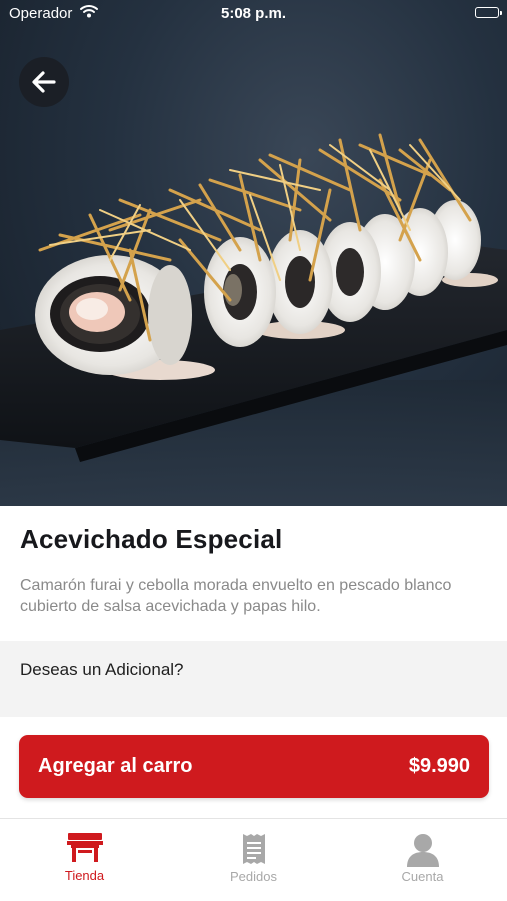 The height and width of the screenshot is (901, 507). I want to click on tab-bar: Tienda Pedidos Cuenta, so click(253, 859).